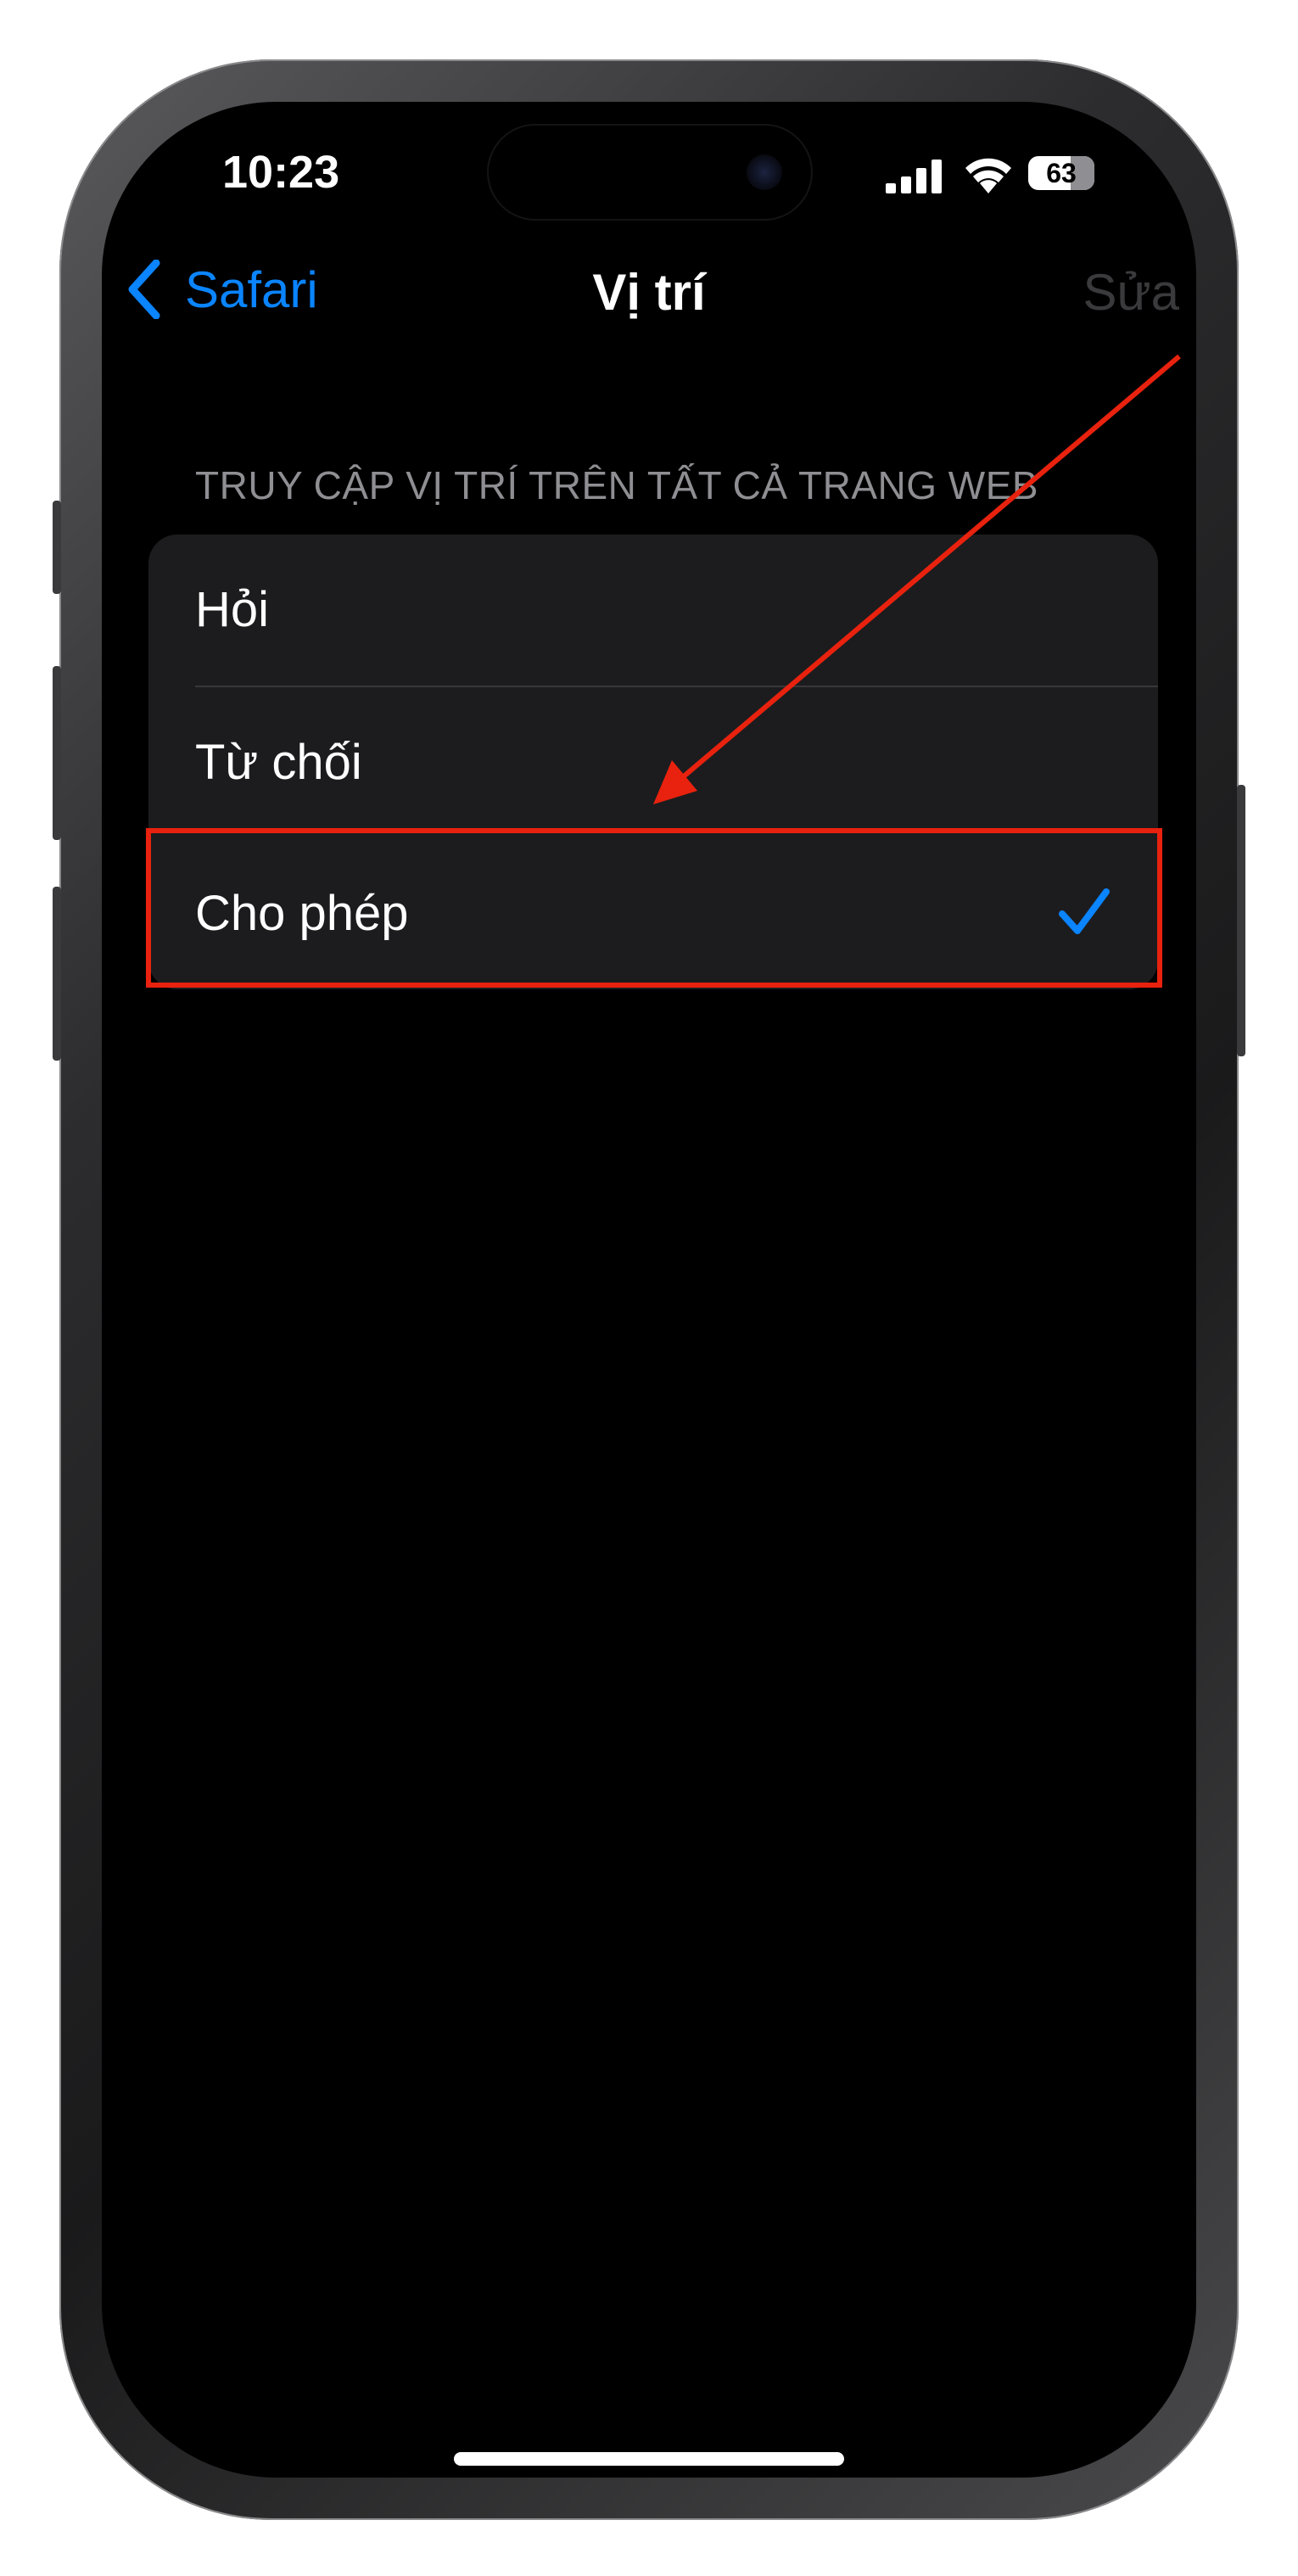 Image resolution: width=1298 pixels, height=2576 pixels. Describe the element at coordinates (57, 974) in the screenshot. I see `volume-down-button` at that location.